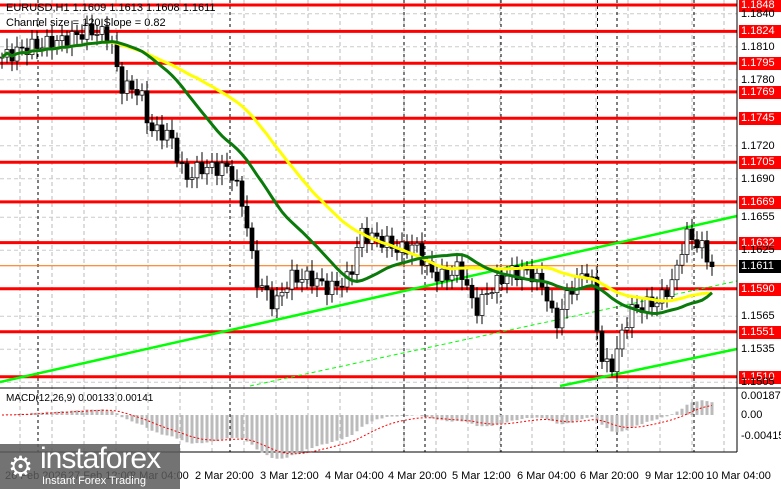 Image resolution: width=781 pixels, height=489 pixels. Describe the element at coordinates (760, 289) in the screenshot. I see `price-label: 1.1590` at that location.